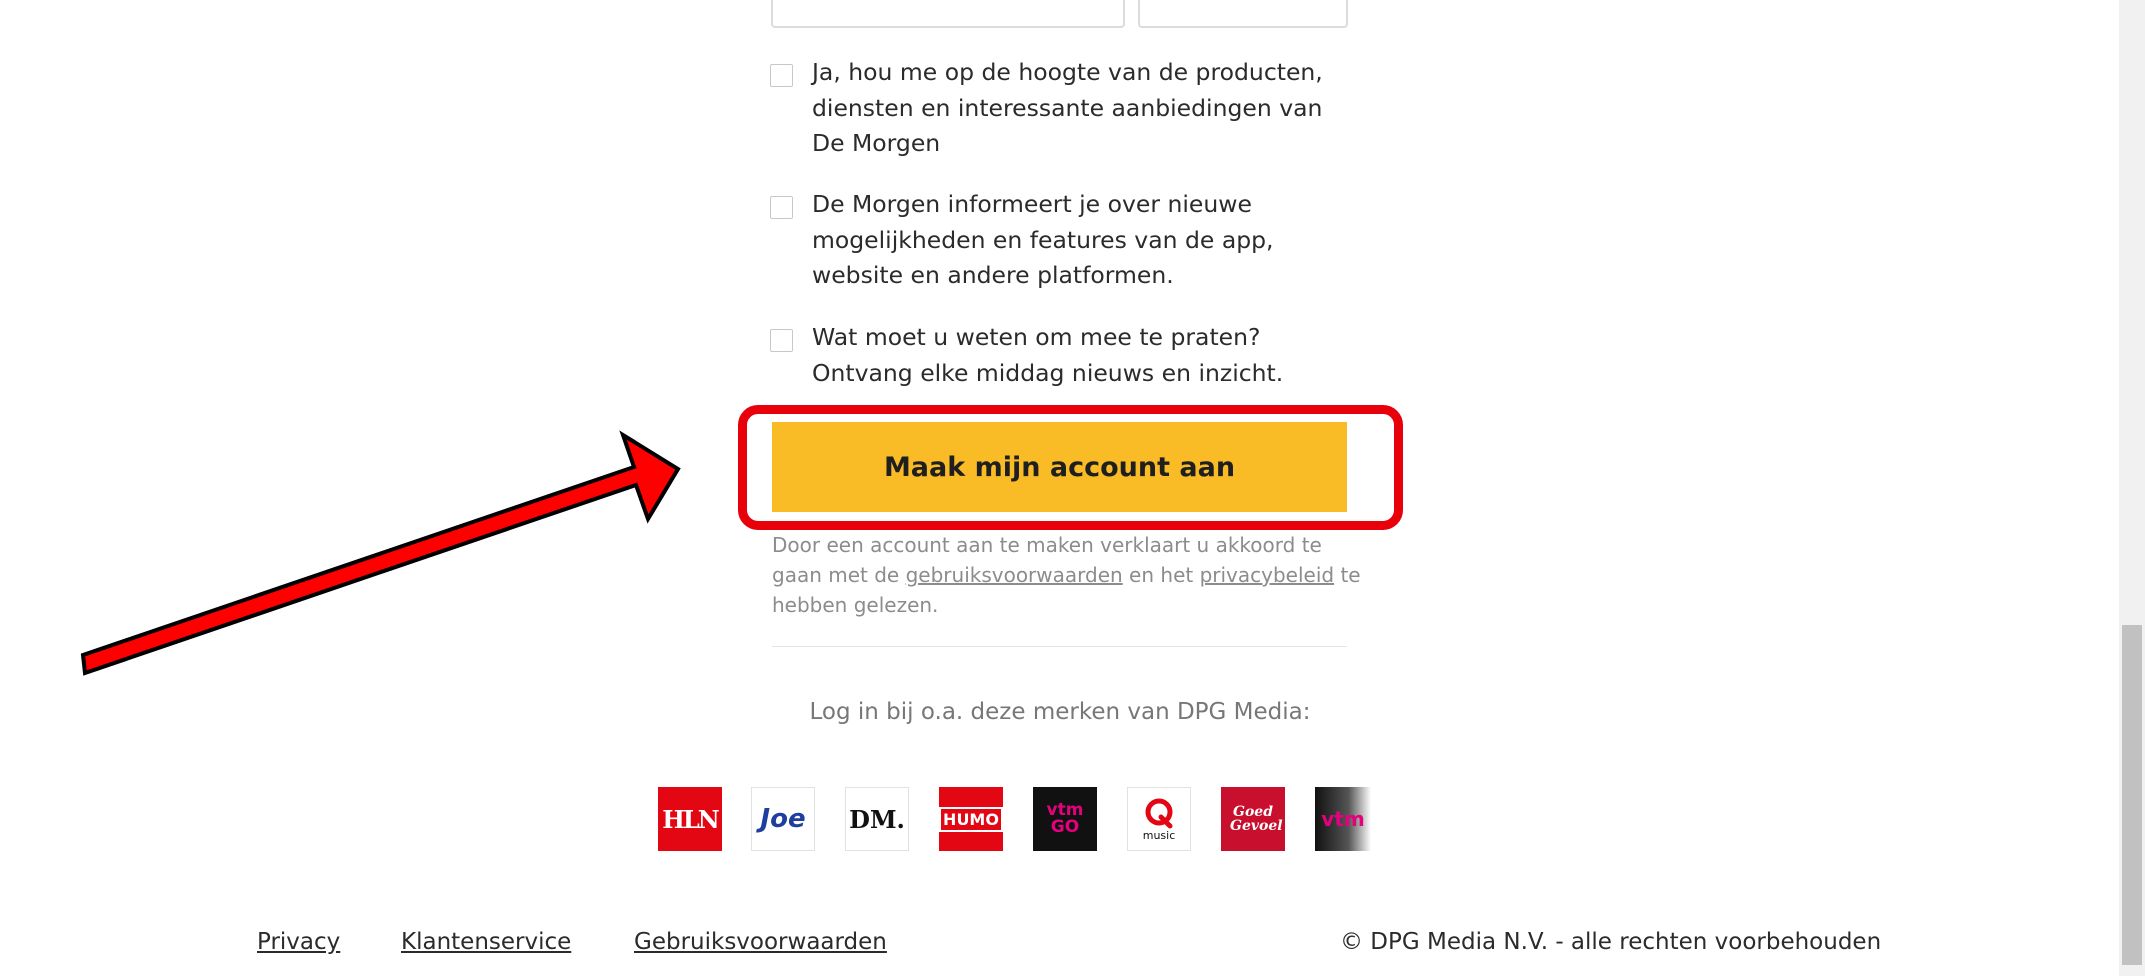  What do you see at coordinates (380, 553) in the screenshot?
I see `annotation-arrow-icon` at bounding box center [380, 553].